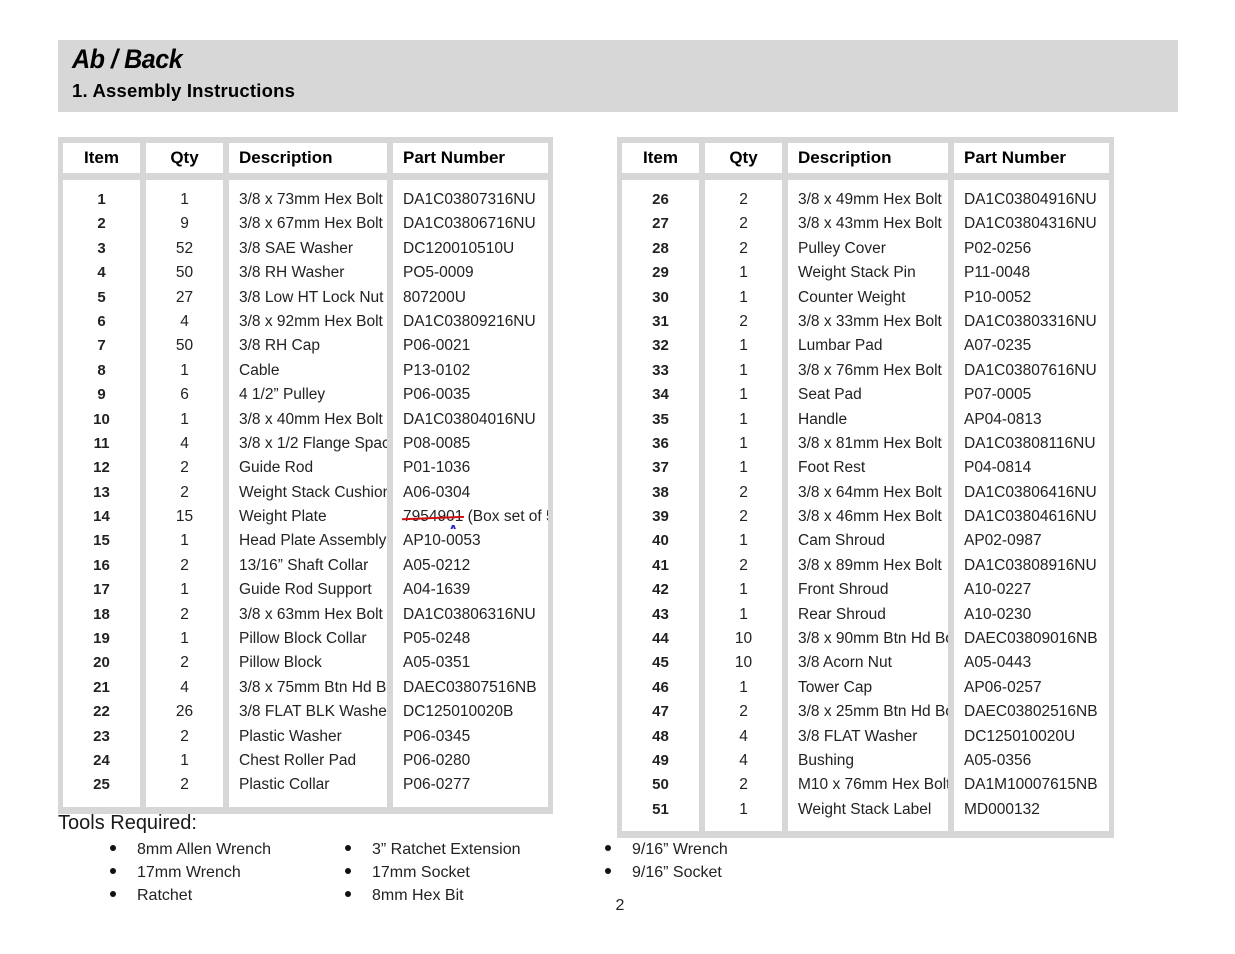  I want to click on table-cell-part_number: A06-0304, so click(437, 492).